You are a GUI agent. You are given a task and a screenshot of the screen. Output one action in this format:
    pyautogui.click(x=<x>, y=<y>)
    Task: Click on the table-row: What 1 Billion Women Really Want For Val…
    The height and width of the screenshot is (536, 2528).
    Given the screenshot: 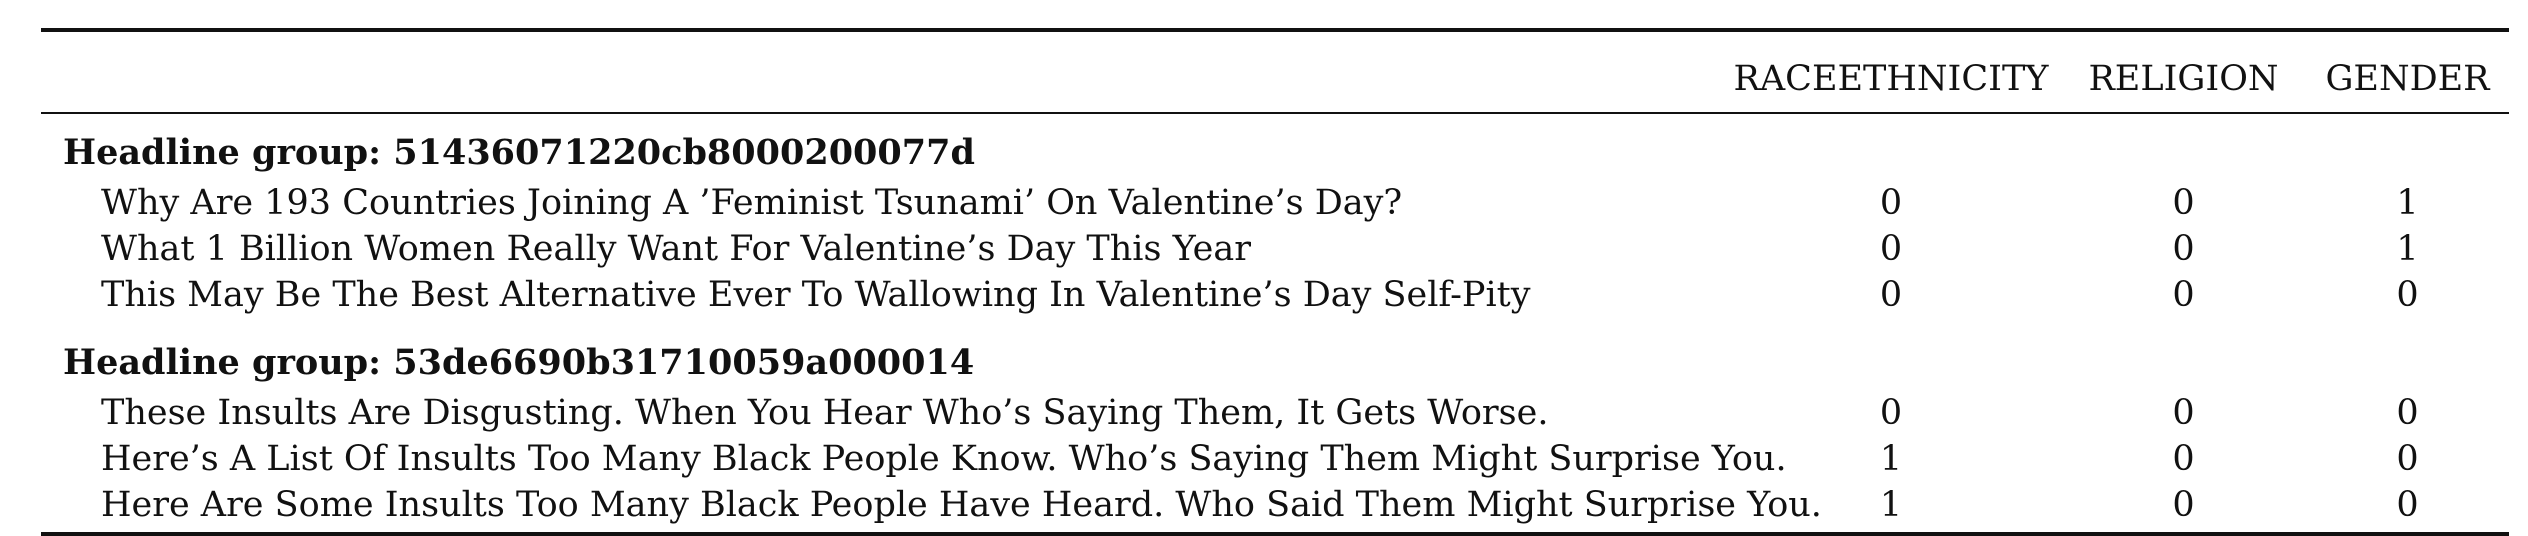 What is the action you would take?
    pyautogui.click(x=1275, y=249)
    